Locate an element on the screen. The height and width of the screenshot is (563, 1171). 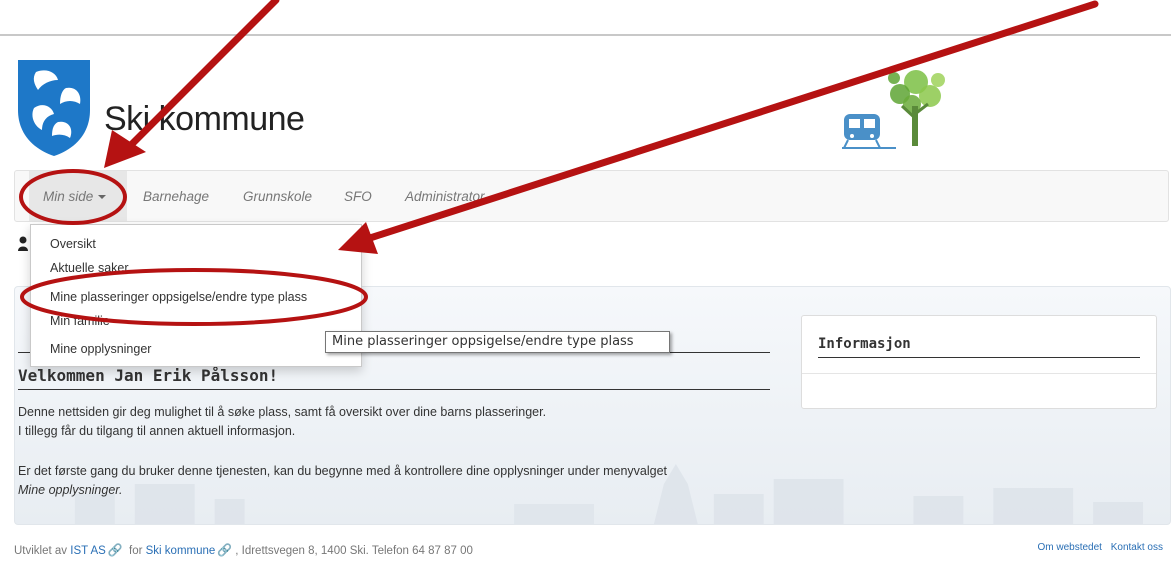
menu-item-aktuelle-saker: Aktuelle saker is located at coordinates (89, 268).